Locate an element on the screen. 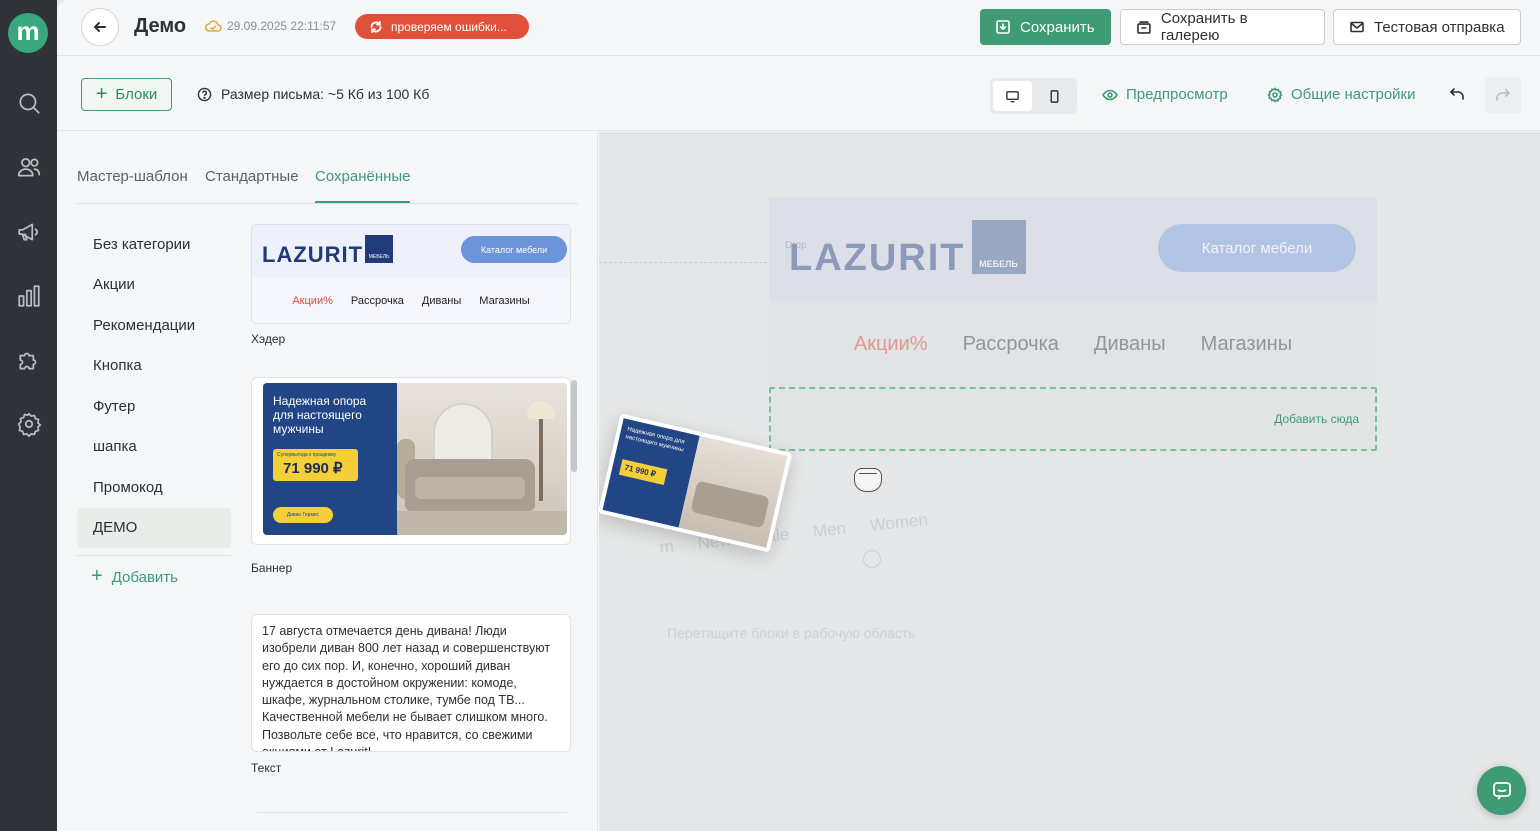 This screenshot has height=831, width=1540. add-category-button: + Добавить is located at coordinates (154, 576).